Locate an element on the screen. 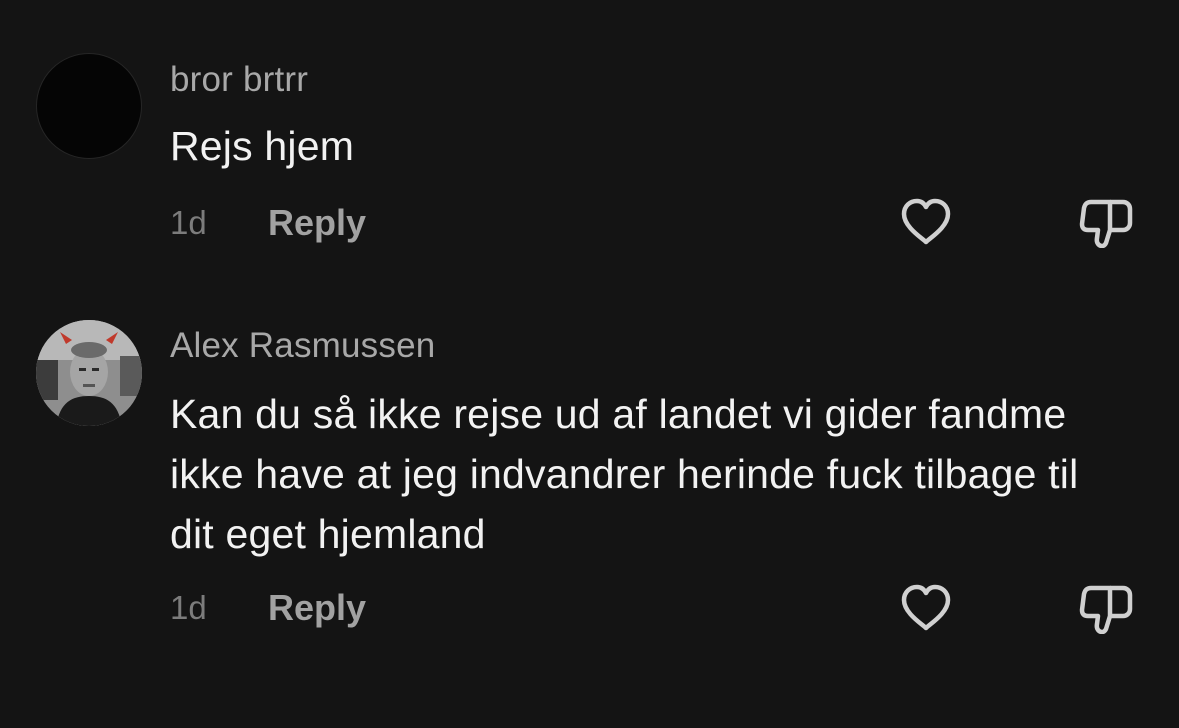 This screenshot has width=1179, height=728. profile-photo-icon is located at coordinates (89, 373).